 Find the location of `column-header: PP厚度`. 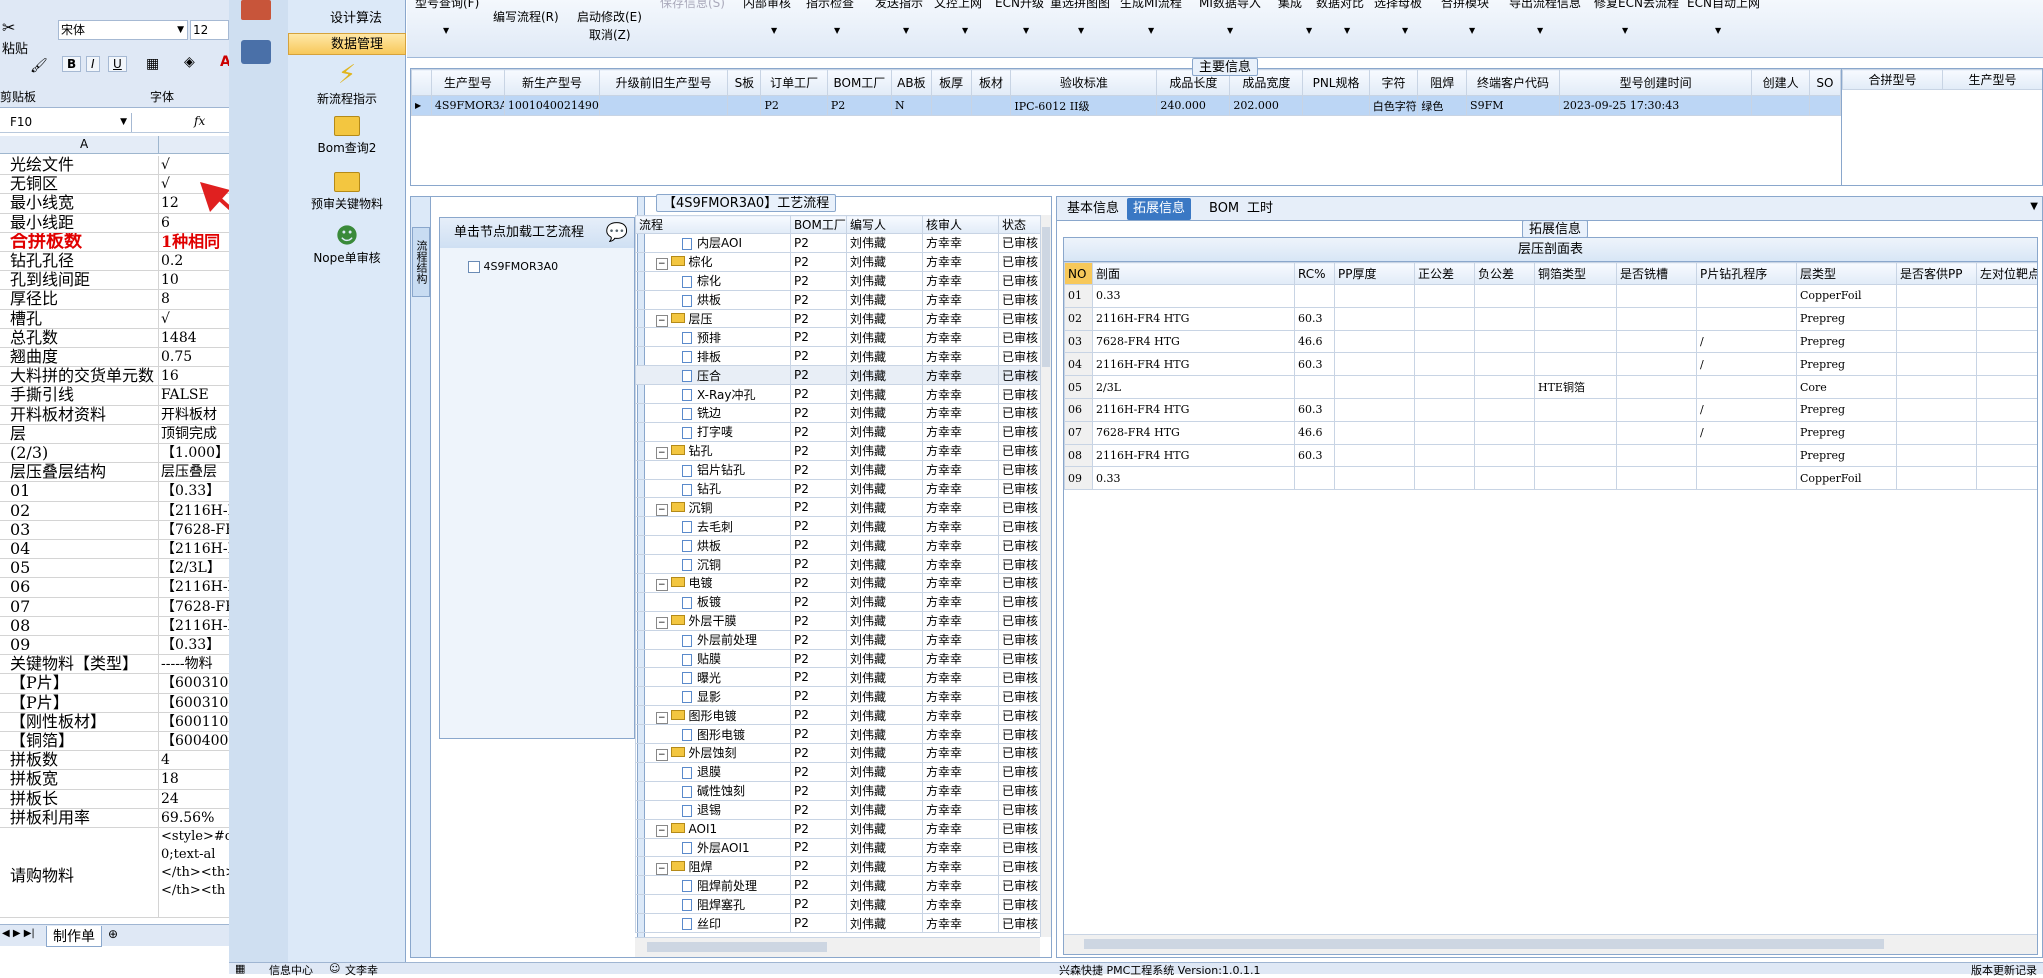

column-header: PP厚度 is located at coordinates (1374, 273).